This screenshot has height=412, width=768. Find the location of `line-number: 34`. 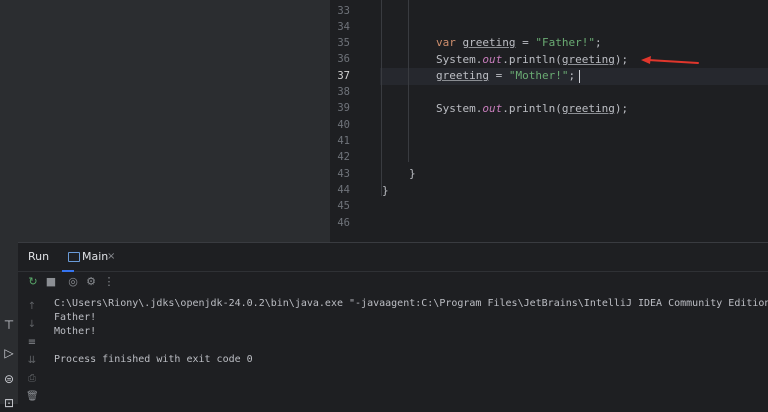

line-number: 34 is located at coordinates (343, 27).